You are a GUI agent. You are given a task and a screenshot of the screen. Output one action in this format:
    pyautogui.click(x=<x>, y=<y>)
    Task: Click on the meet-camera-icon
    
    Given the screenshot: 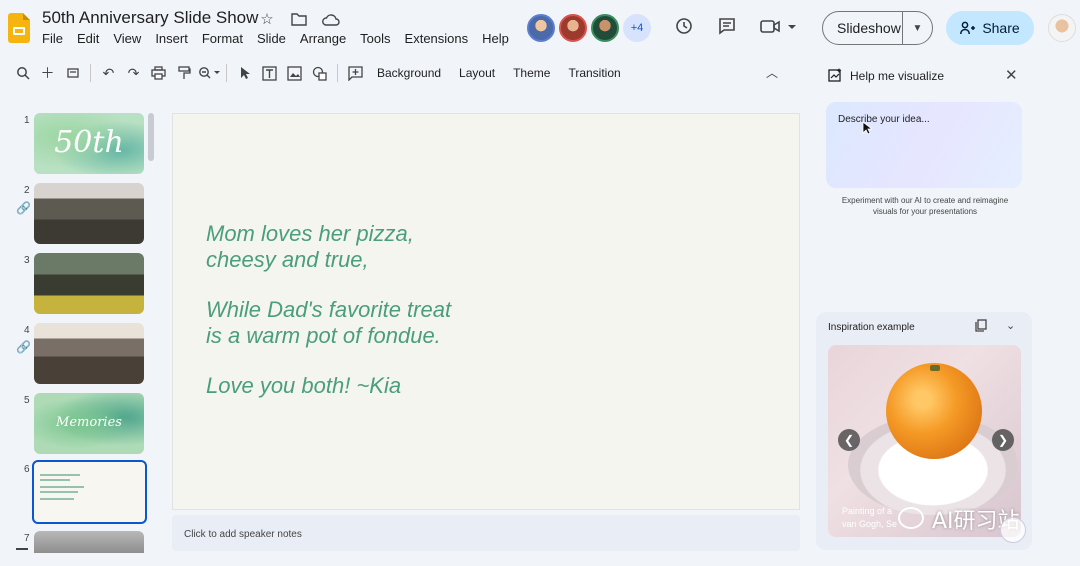 What is the action you would take?
    pyautogui.click(x=779, y=27)
    